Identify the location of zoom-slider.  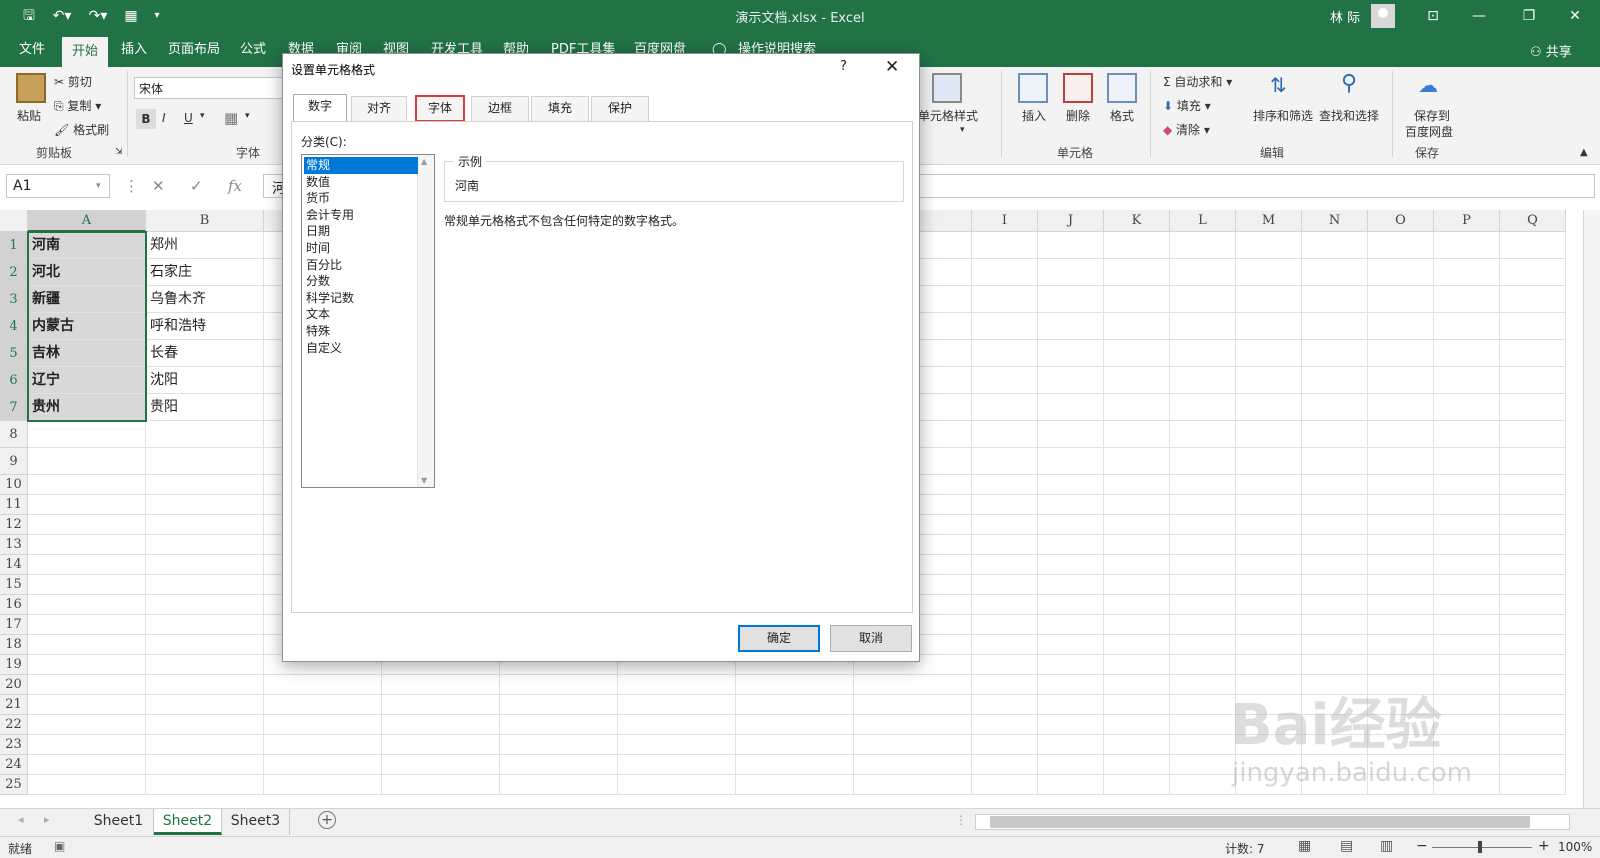
(1482, 847).